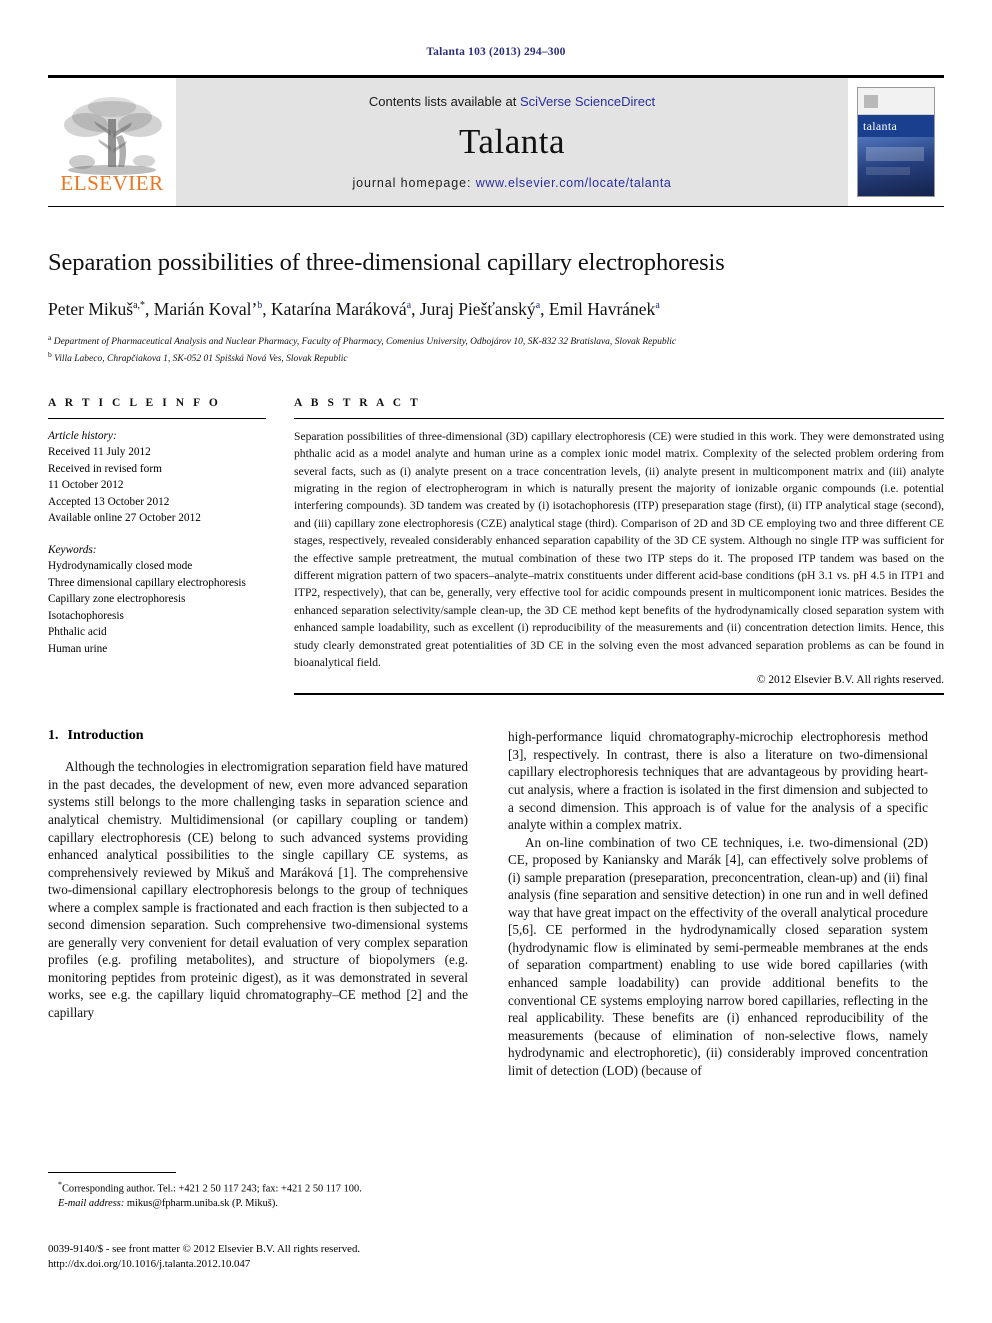 The width and height of the screenshot is (992, 1323). Describe the element at coordinates (202, 1204) in the screenshot. I see `email-value: mikus@fpharm.uniba.sk (P. Mikuš).` at that location.